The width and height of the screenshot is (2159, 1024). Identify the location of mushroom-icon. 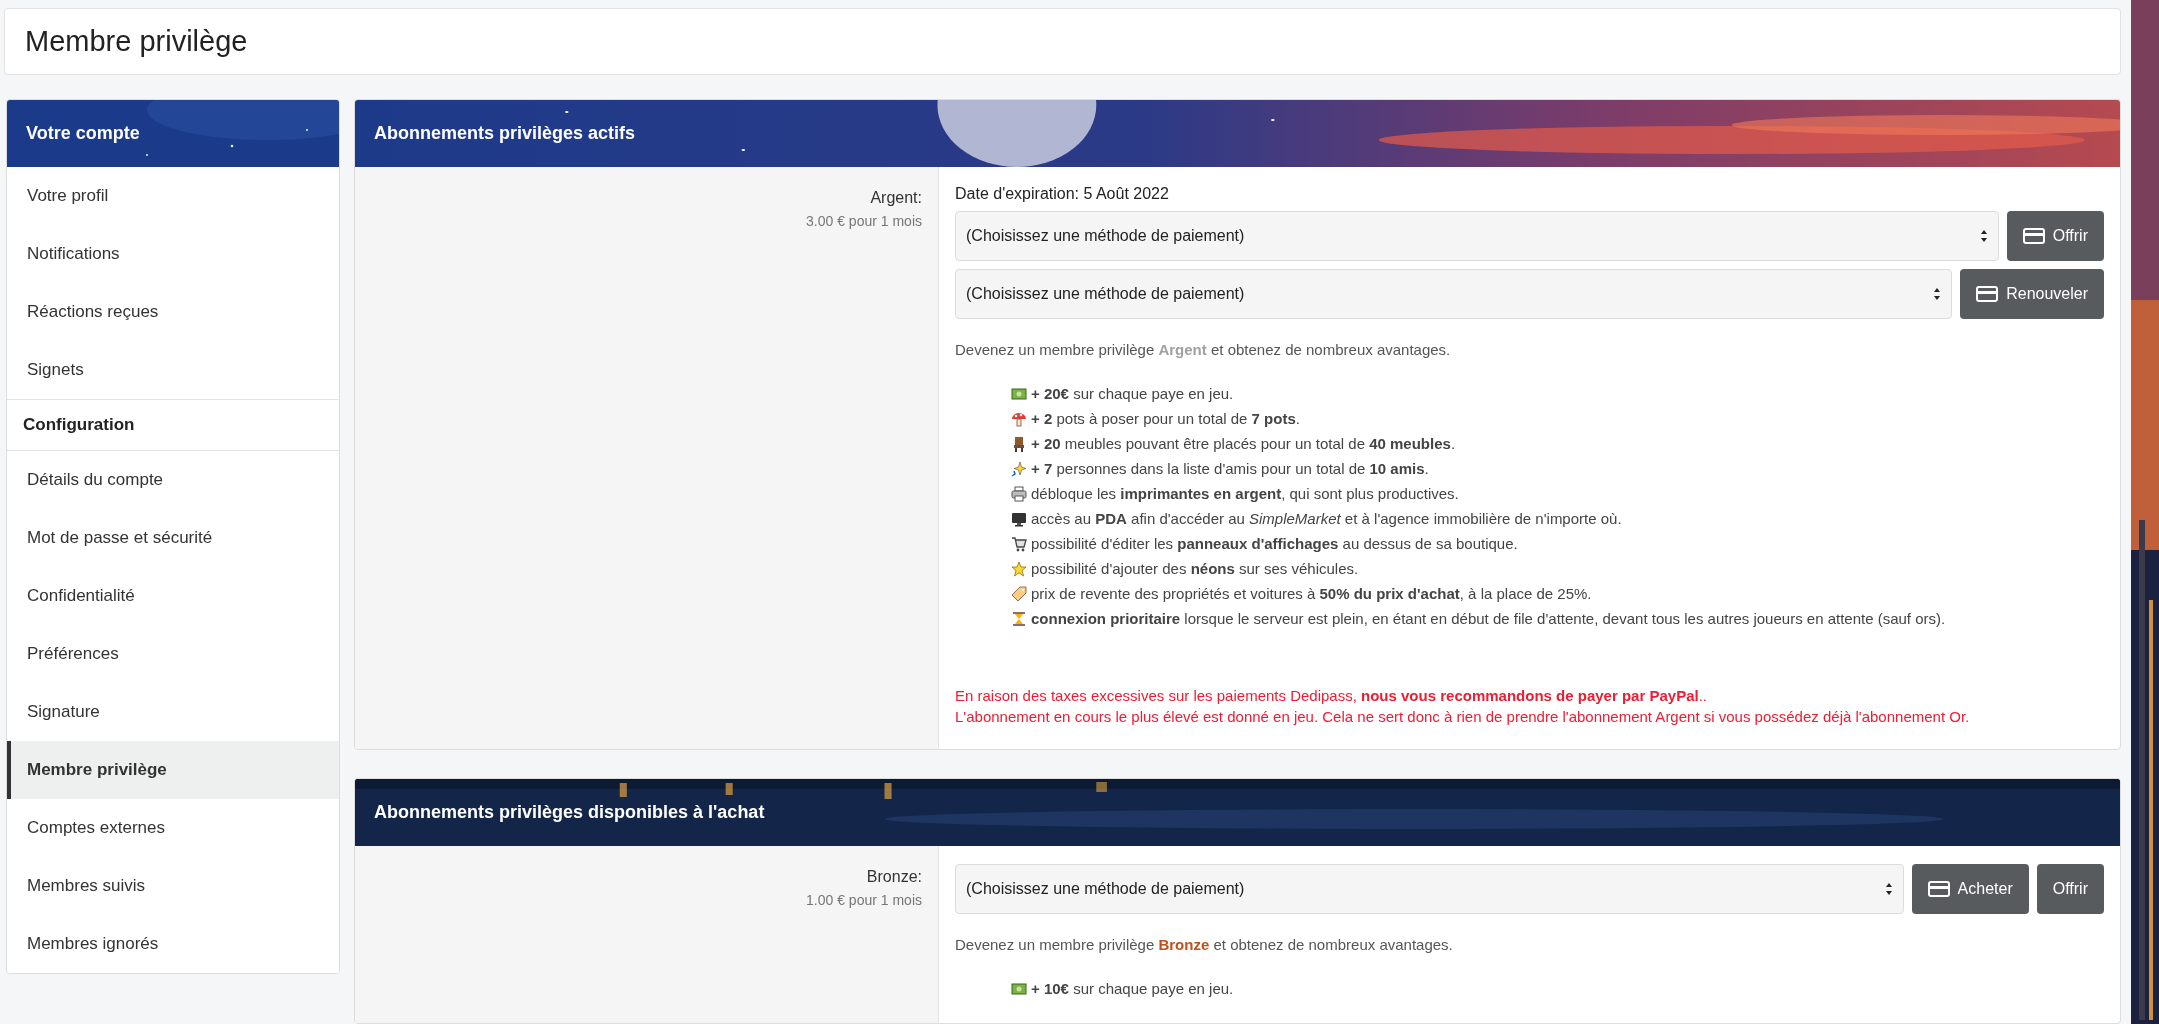
(1019, 419).